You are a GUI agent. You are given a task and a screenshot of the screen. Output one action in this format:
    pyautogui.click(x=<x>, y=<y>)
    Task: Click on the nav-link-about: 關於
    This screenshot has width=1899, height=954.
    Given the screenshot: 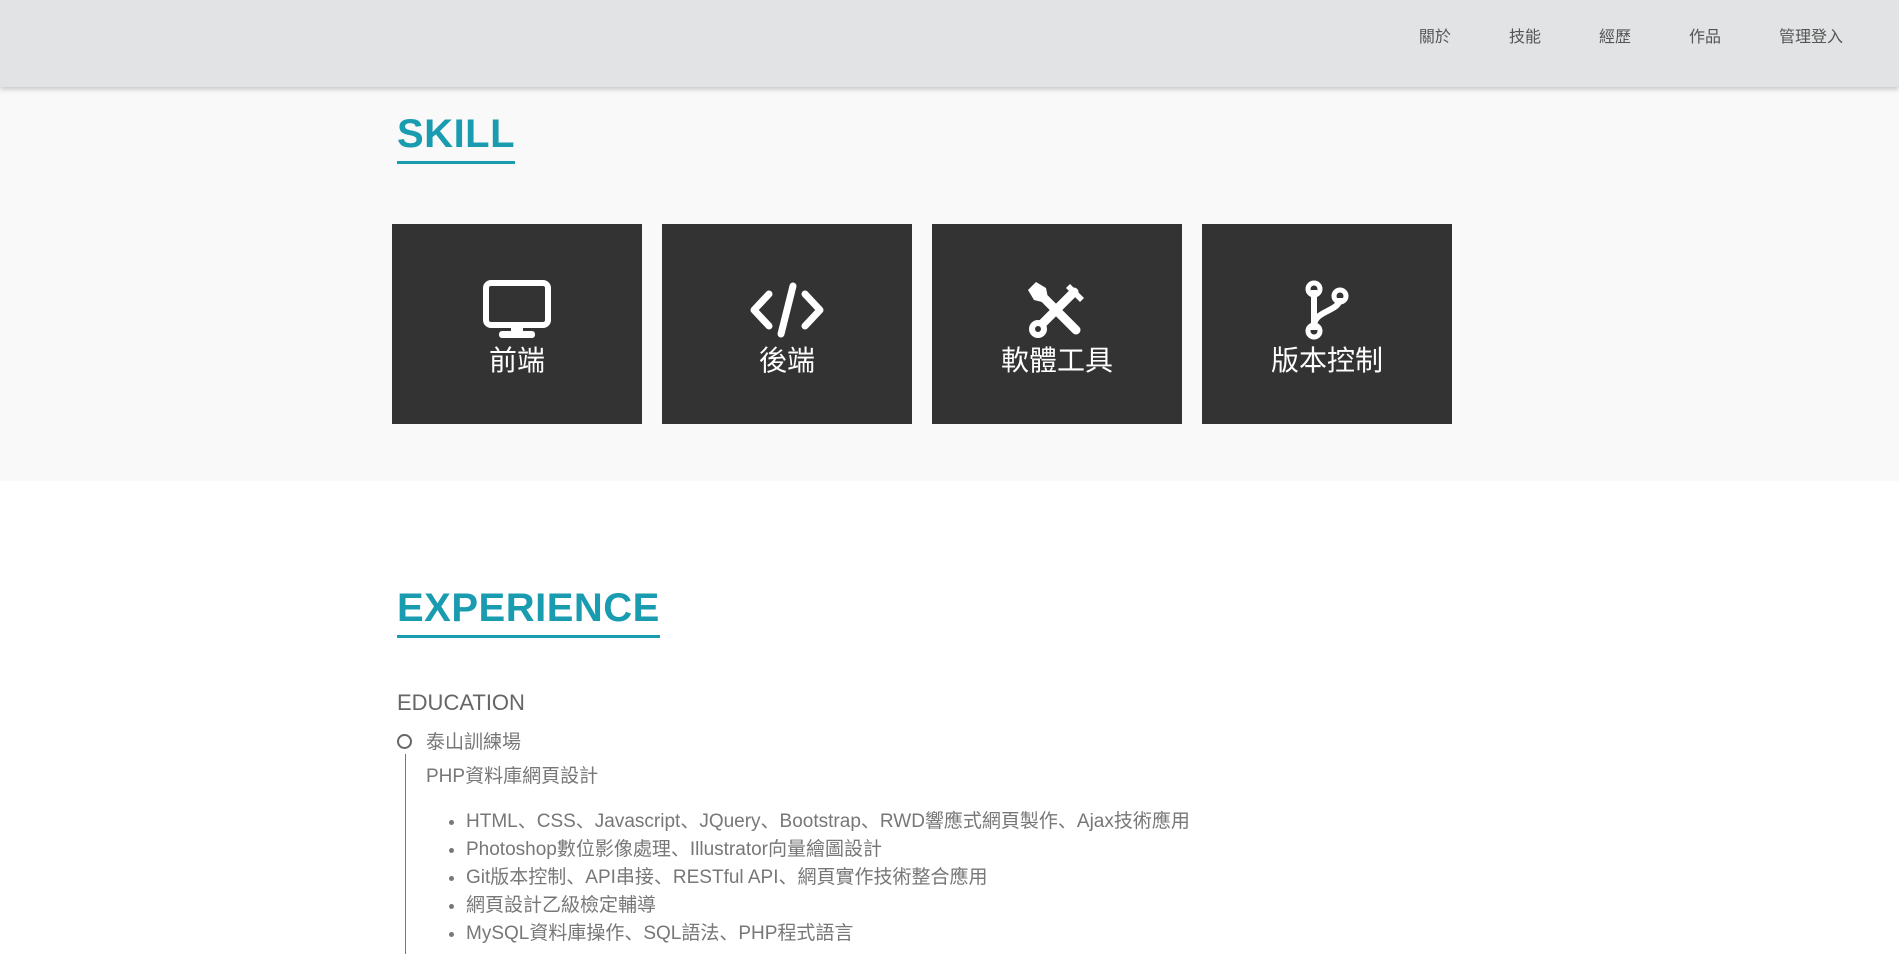 What is the action you would take?
    pyautogui.click(x=1435, y=38)
    